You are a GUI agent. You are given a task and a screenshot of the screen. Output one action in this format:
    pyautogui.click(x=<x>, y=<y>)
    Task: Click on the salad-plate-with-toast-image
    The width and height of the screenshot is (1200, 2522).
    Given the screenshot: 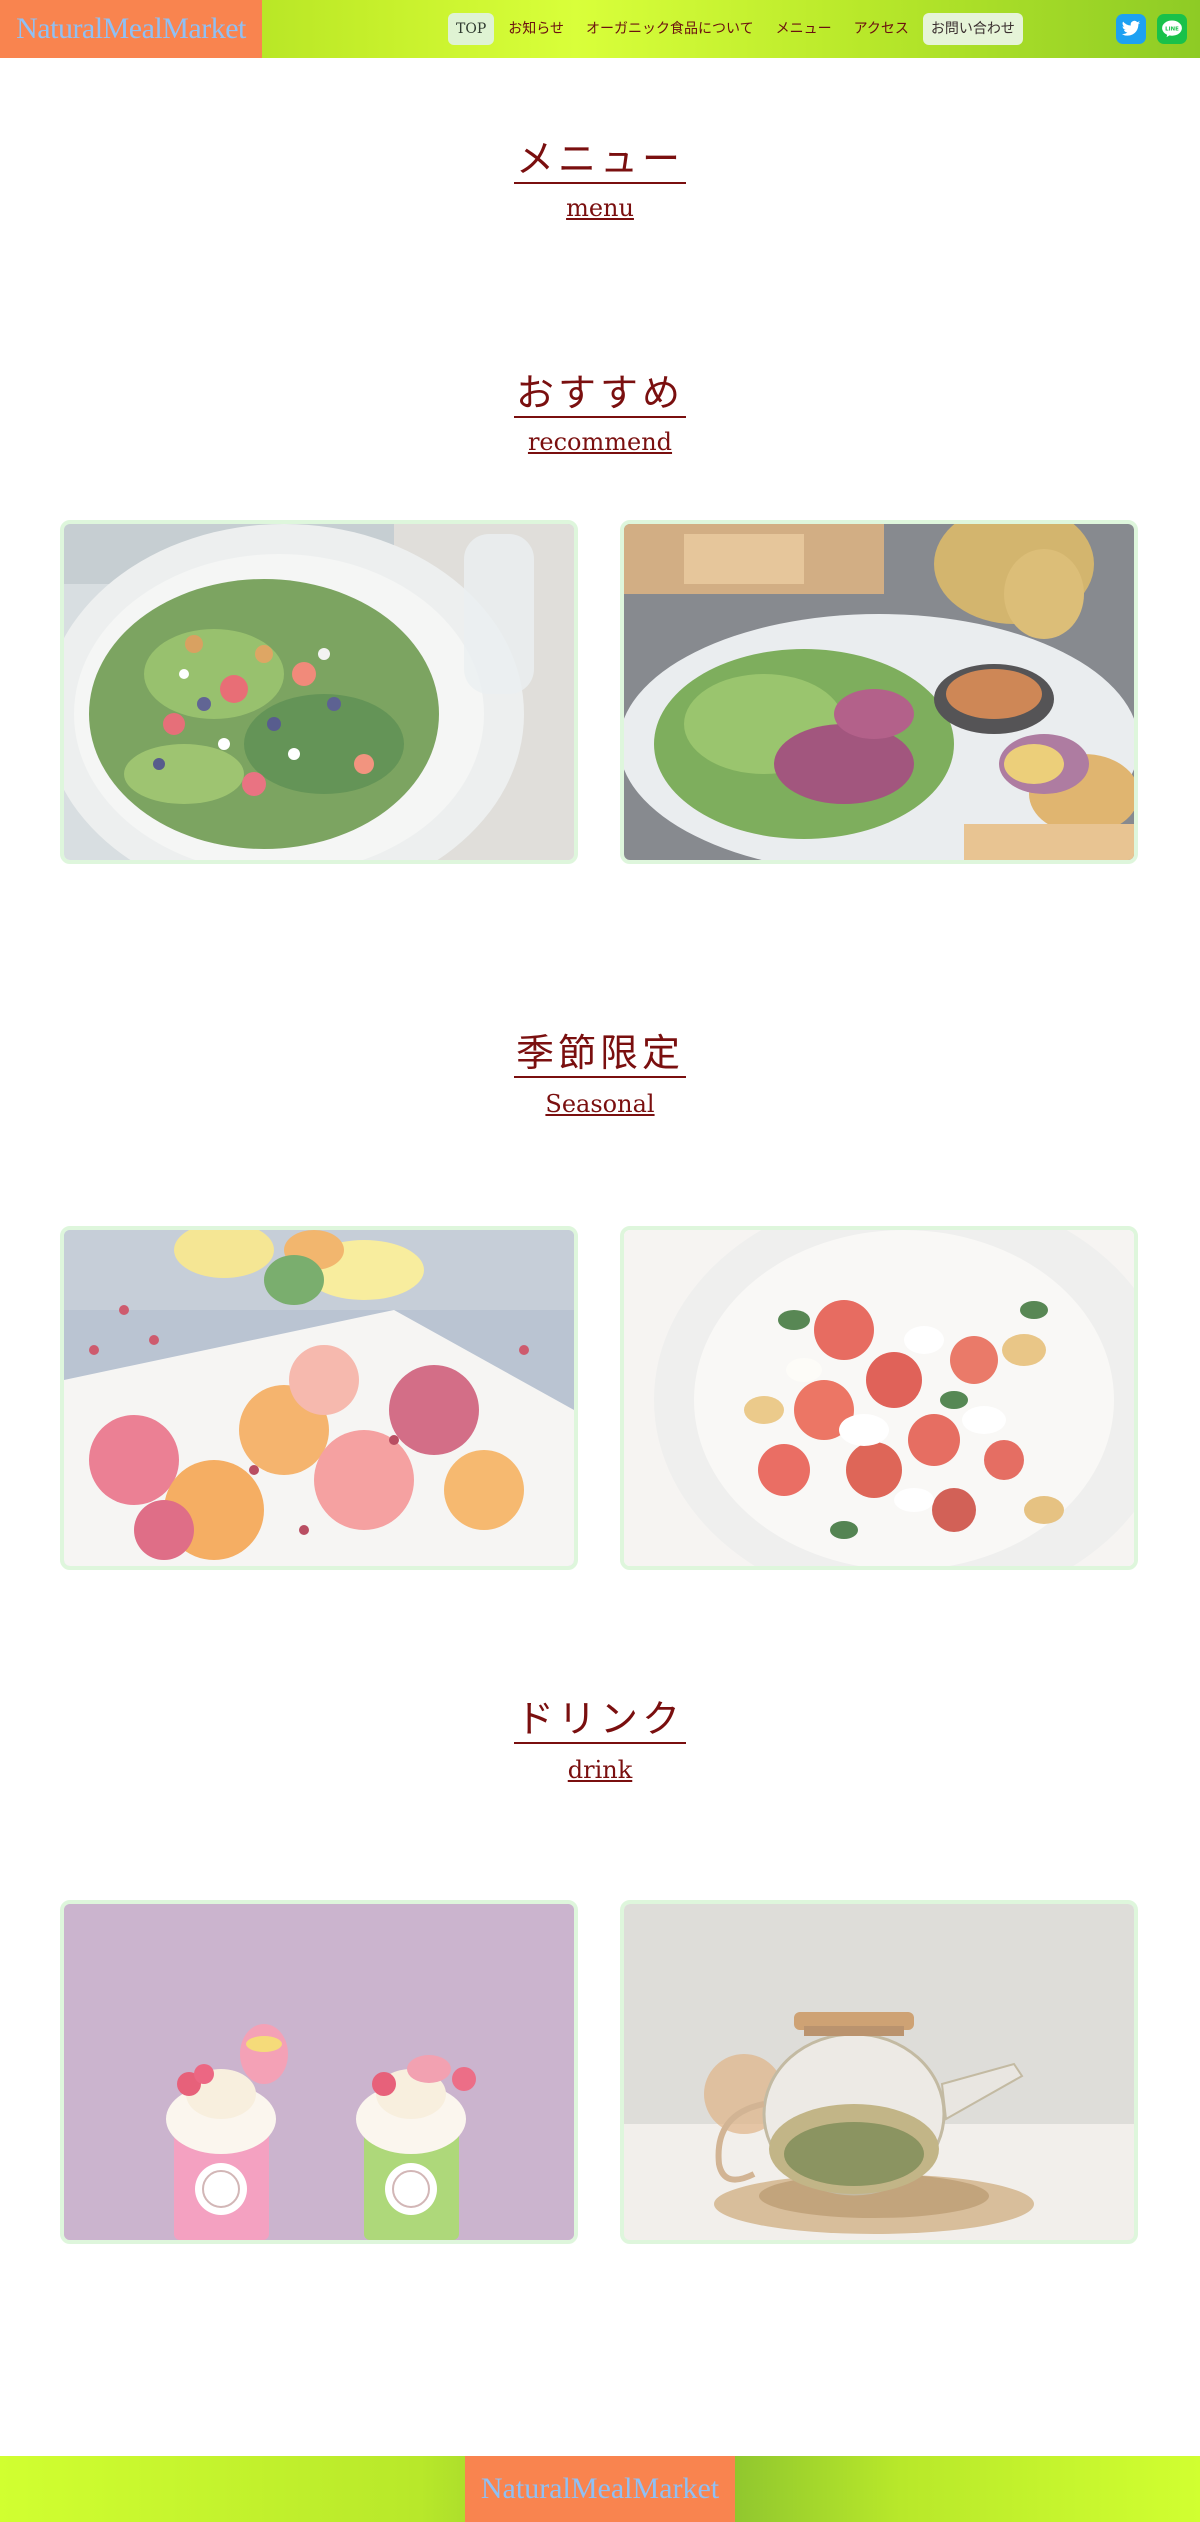 What is the action you would take?
    pyautogui.click(x=879, y=692)
    